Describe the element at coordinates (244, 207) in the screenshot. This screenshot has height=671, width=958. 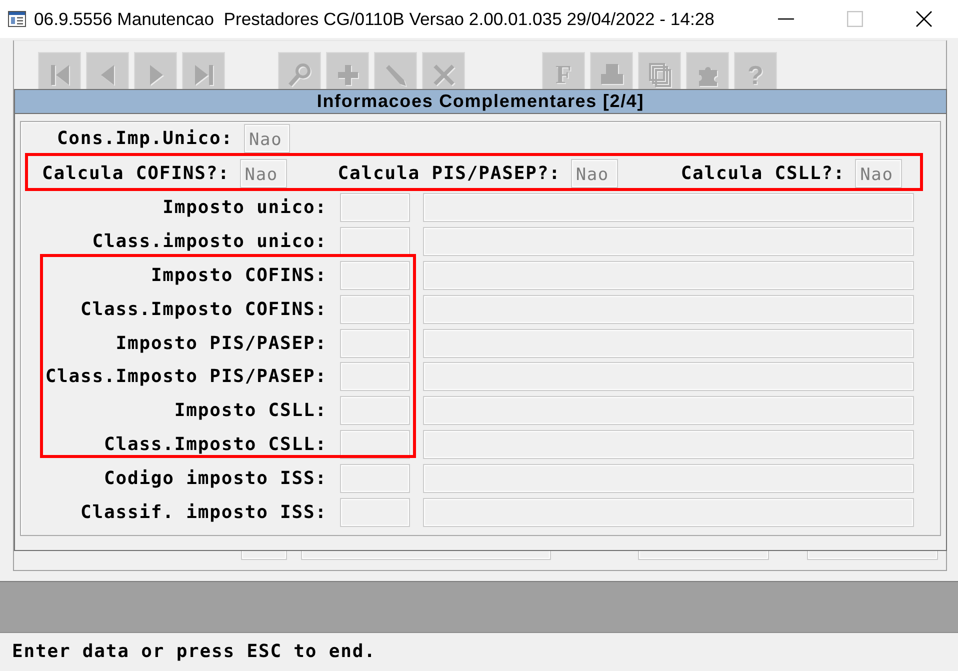
I see `field-label: Imposto unico:` at that location.